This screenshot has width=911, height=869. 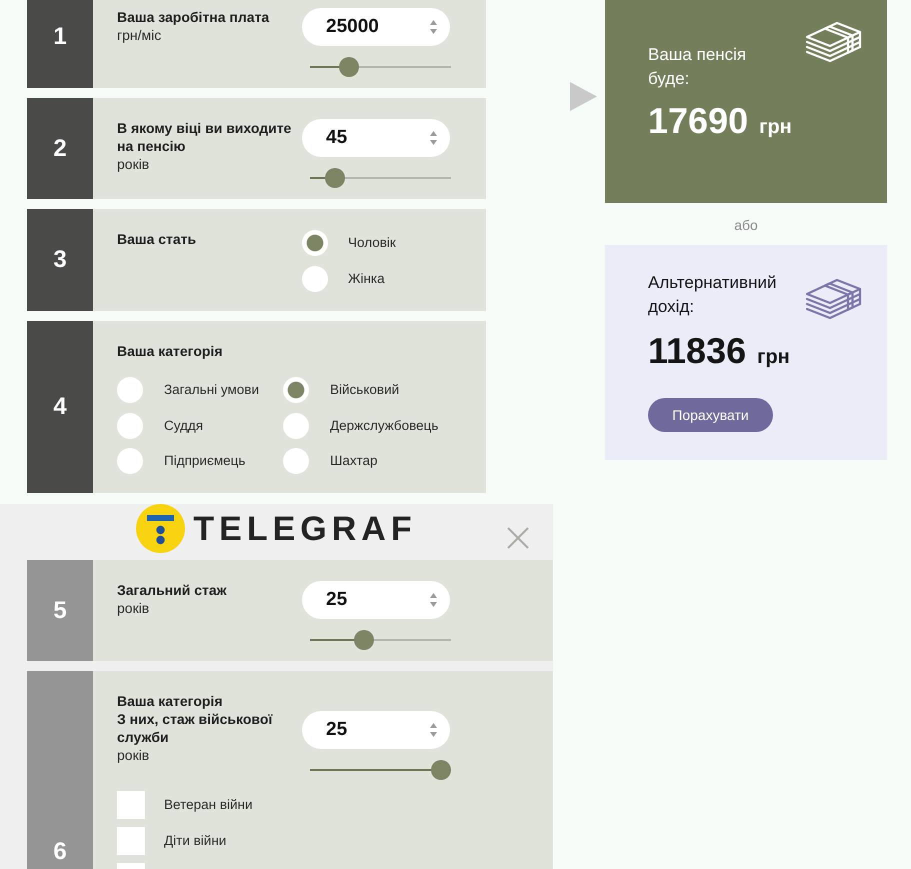 I want to click on radio-label: Шахтар, so click(x=354, y=461).